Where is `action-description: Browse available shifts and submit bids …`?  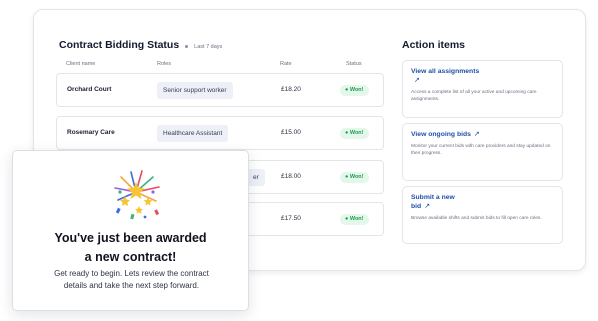
action-description: Browse available shifts and submit bids … is located at coordinates (476, 218).